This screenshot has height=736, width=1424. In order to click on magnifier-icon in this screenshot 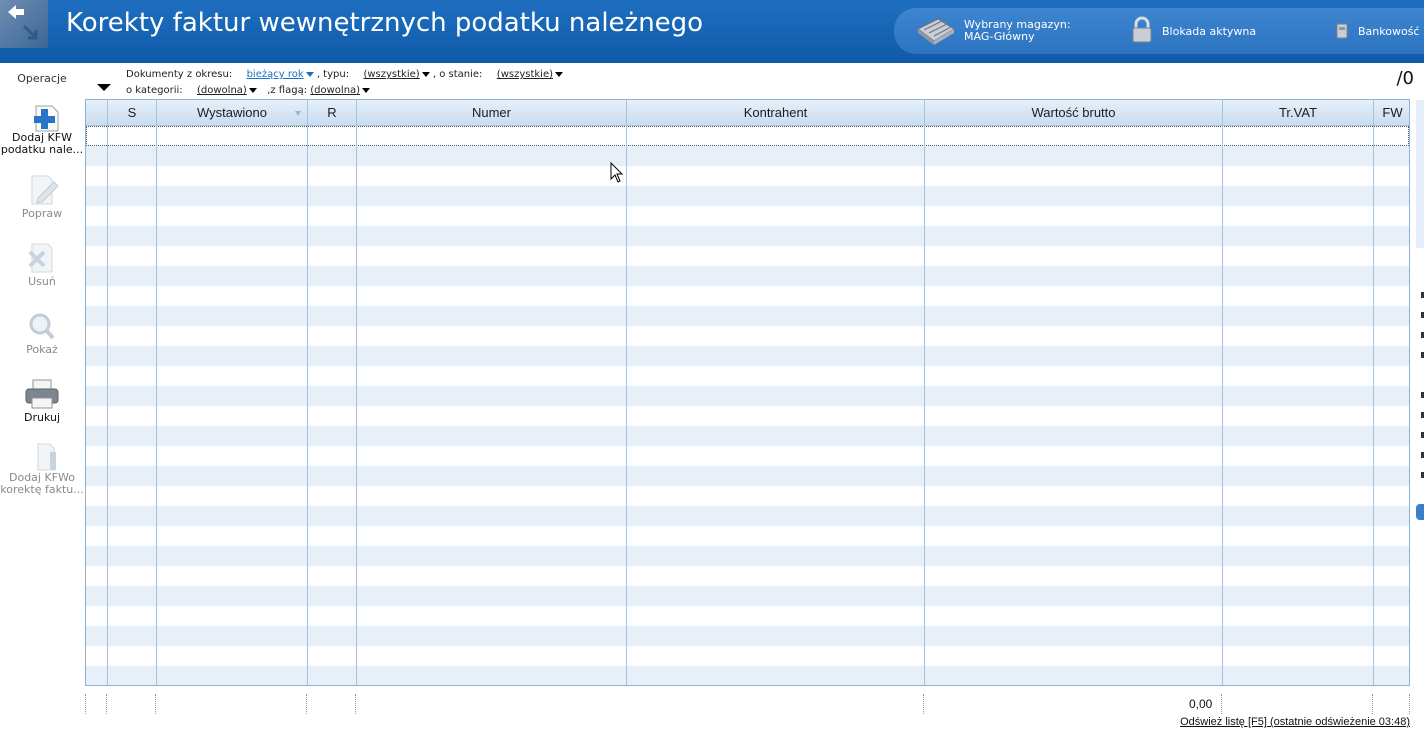, I will do `click(42, 326)`.